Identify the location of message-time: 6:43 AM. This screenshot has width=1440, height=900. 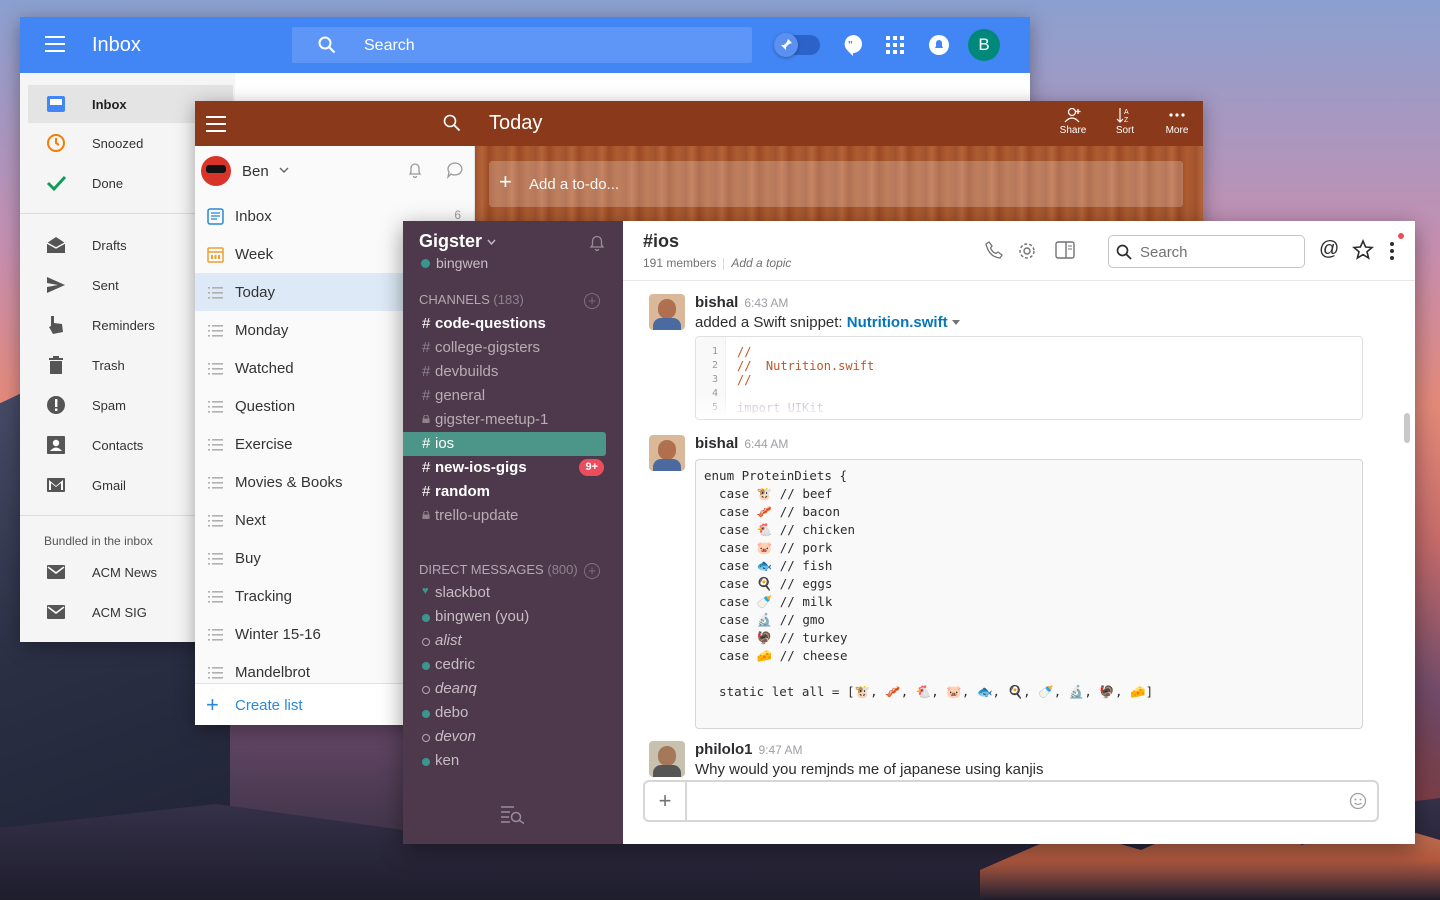
(766, 303).